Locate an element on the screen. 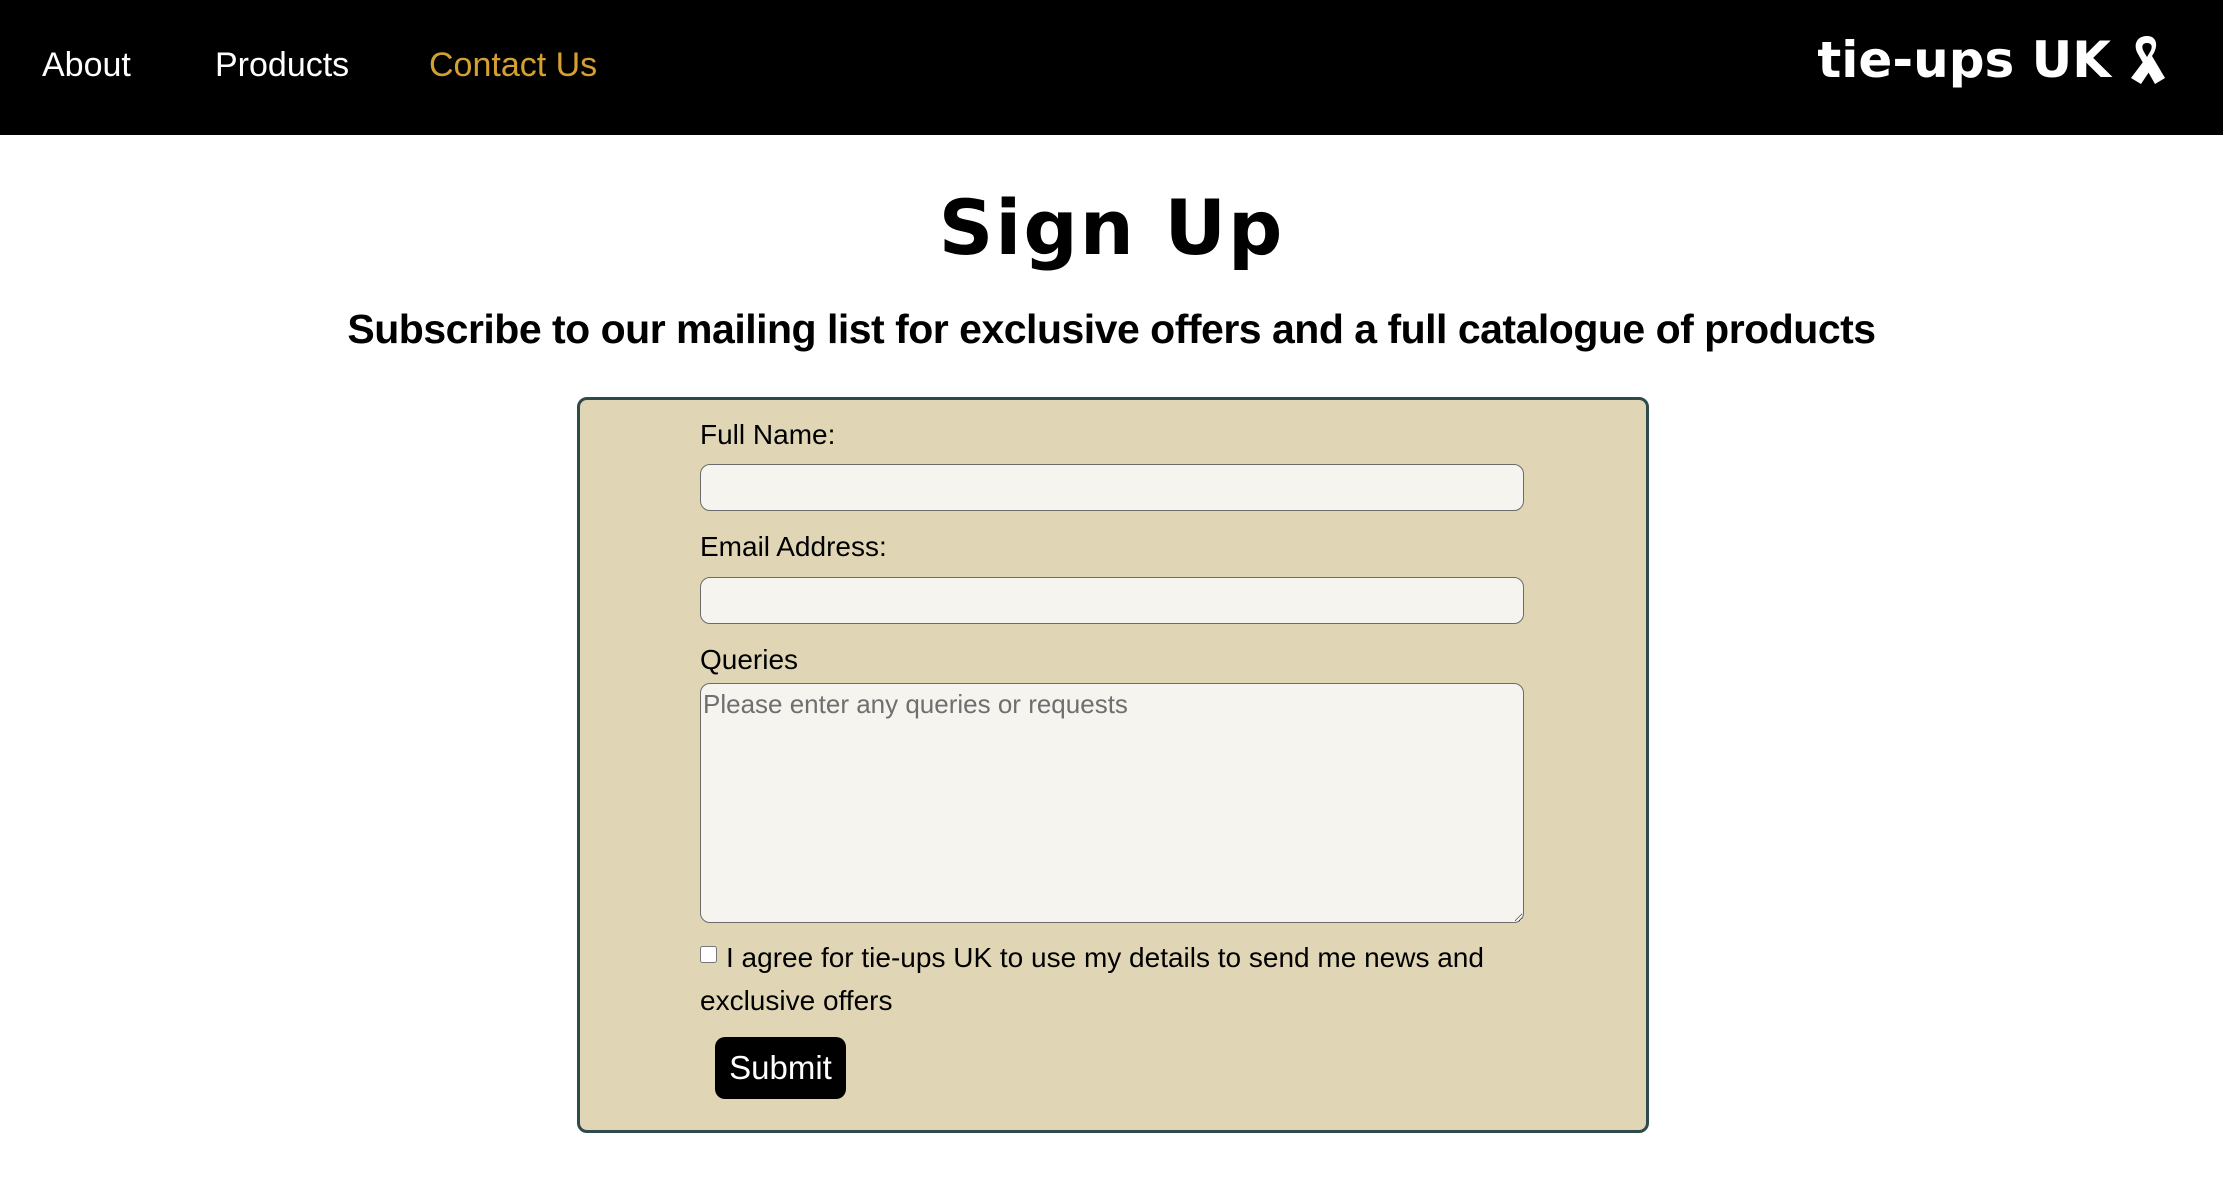  brand-name: tie-ups UK is located at coordinates (1964, 60).